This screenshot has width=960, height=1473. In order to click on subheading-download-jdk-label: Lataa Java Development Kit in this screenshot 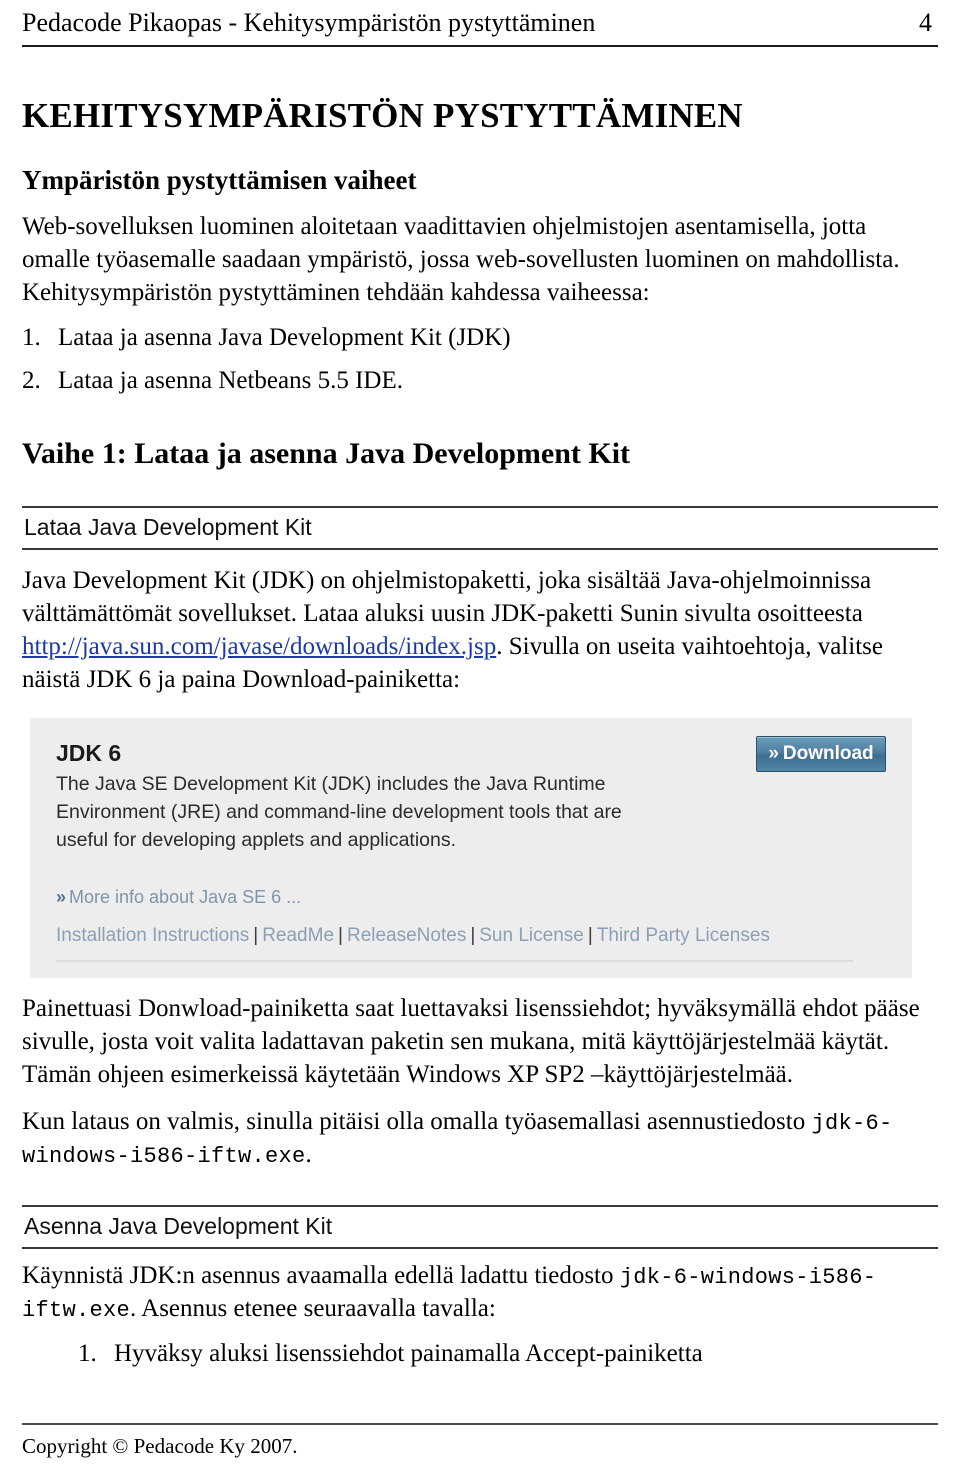, I will do `click(168, 526)`.